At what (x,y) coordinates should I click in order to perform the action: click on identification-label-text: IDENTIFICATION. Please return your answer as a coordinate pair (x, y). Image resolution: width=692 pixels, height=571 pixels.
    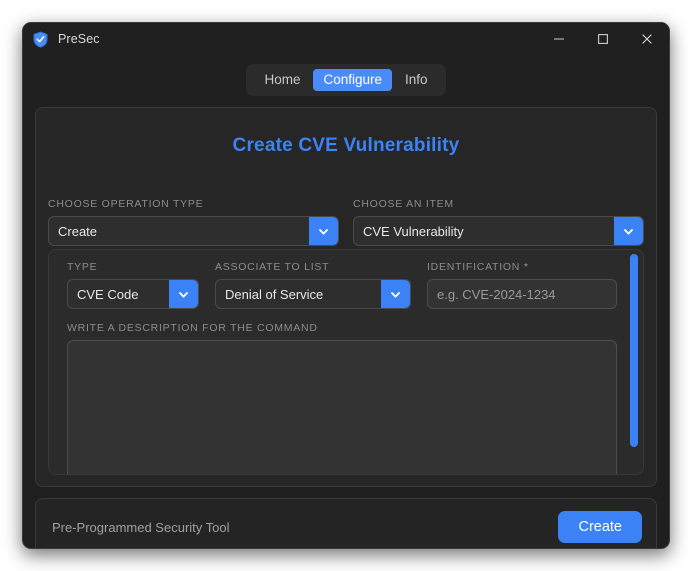
    Looking at the image, I should click on (474, 267).